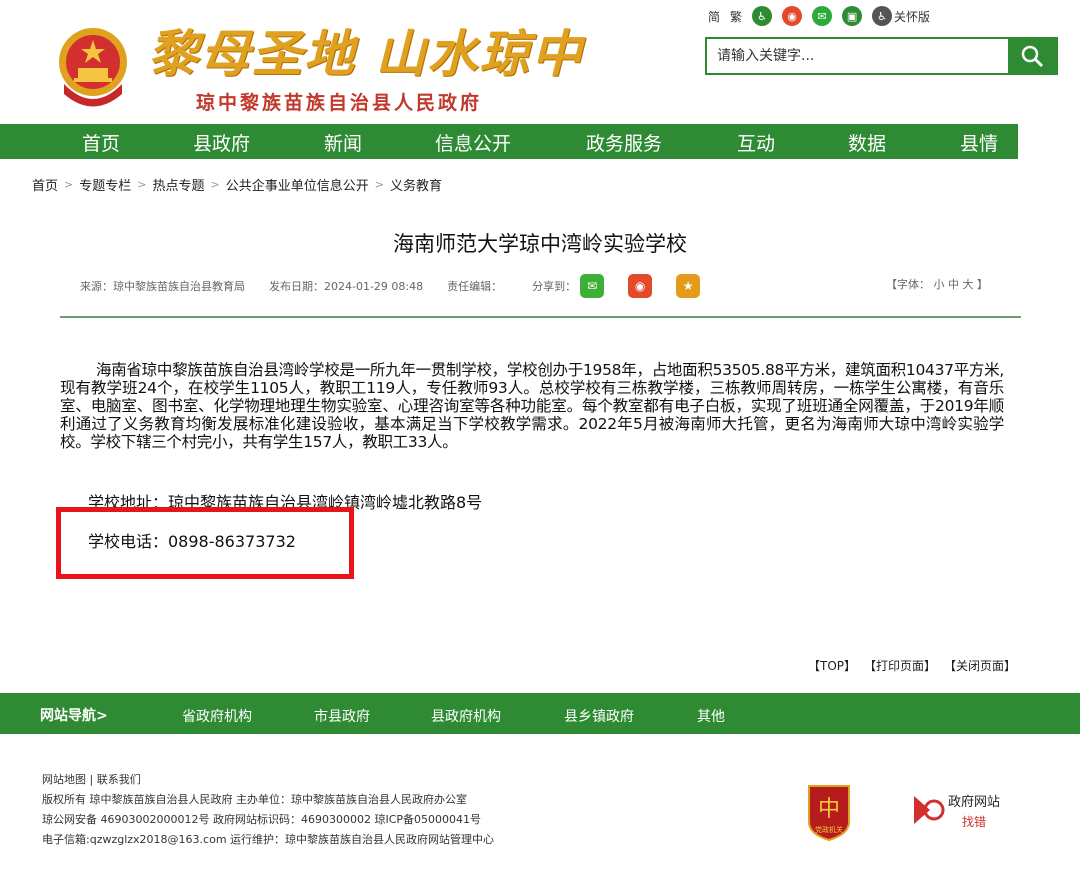  I want to click on font-size-control: 【字体： 小 中 大 】, so click(937, 284).